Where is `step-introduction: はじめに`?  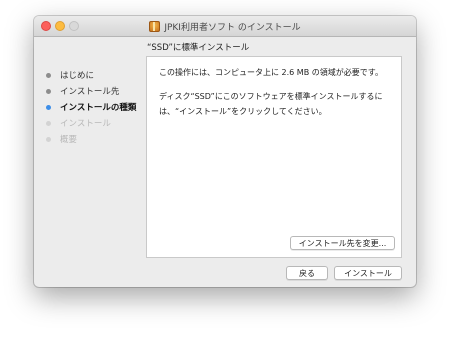 step-introduction: はじめに is located at coordinates (93, 75).